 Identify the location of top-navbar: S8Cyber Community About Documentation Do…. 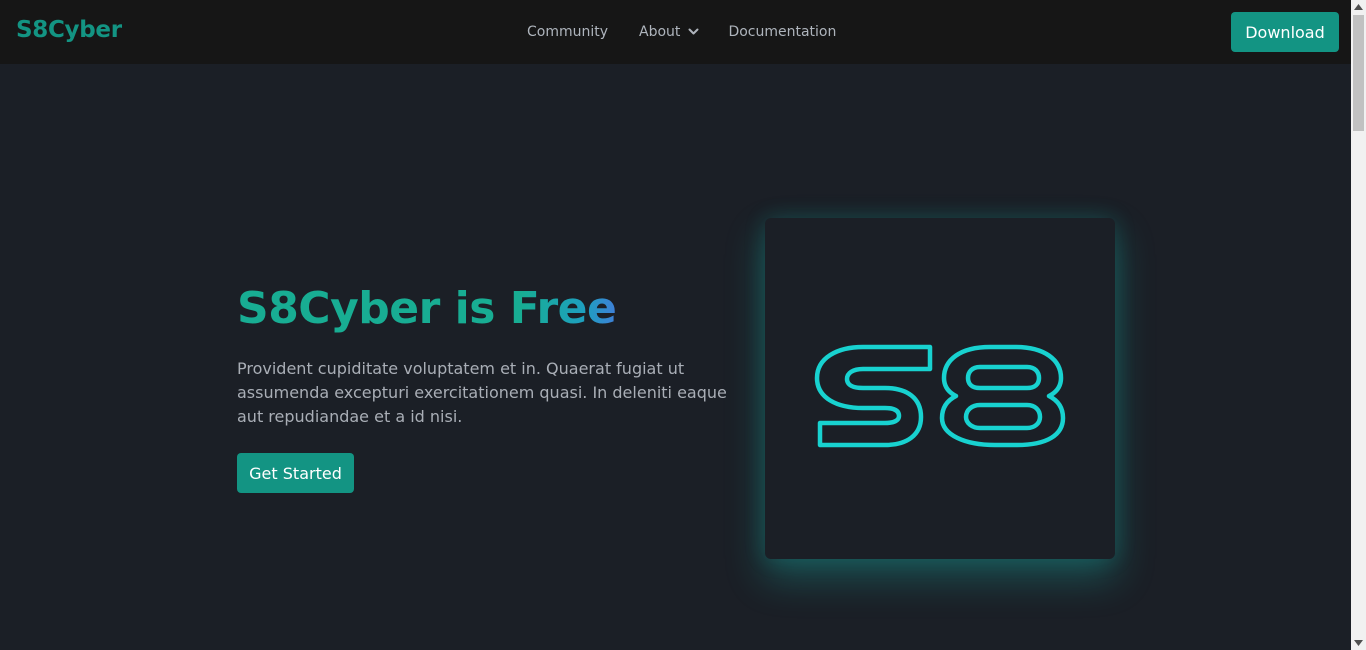
(675, 32).